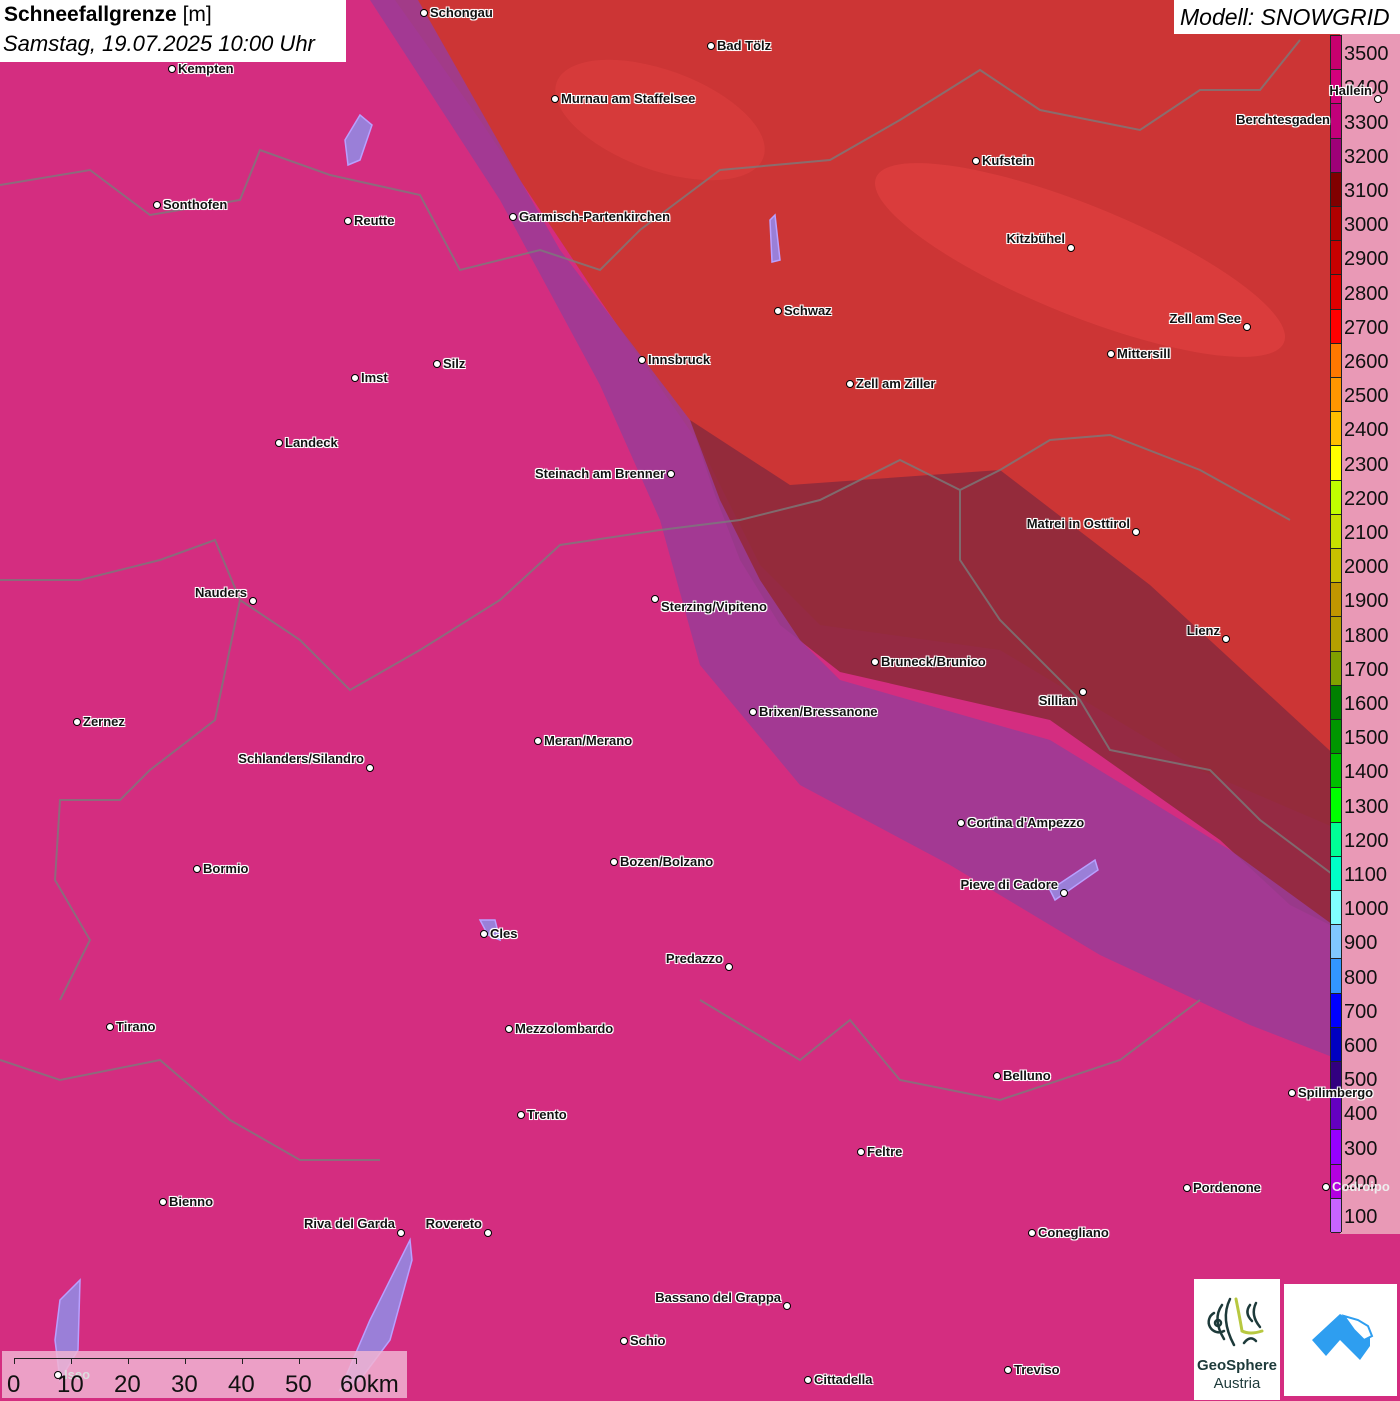 This screenshot has height=1401, width=1400. Describe the element at coordinates (843, 1379) in the screenshot. I see `city-label: Cittadella` at that location.